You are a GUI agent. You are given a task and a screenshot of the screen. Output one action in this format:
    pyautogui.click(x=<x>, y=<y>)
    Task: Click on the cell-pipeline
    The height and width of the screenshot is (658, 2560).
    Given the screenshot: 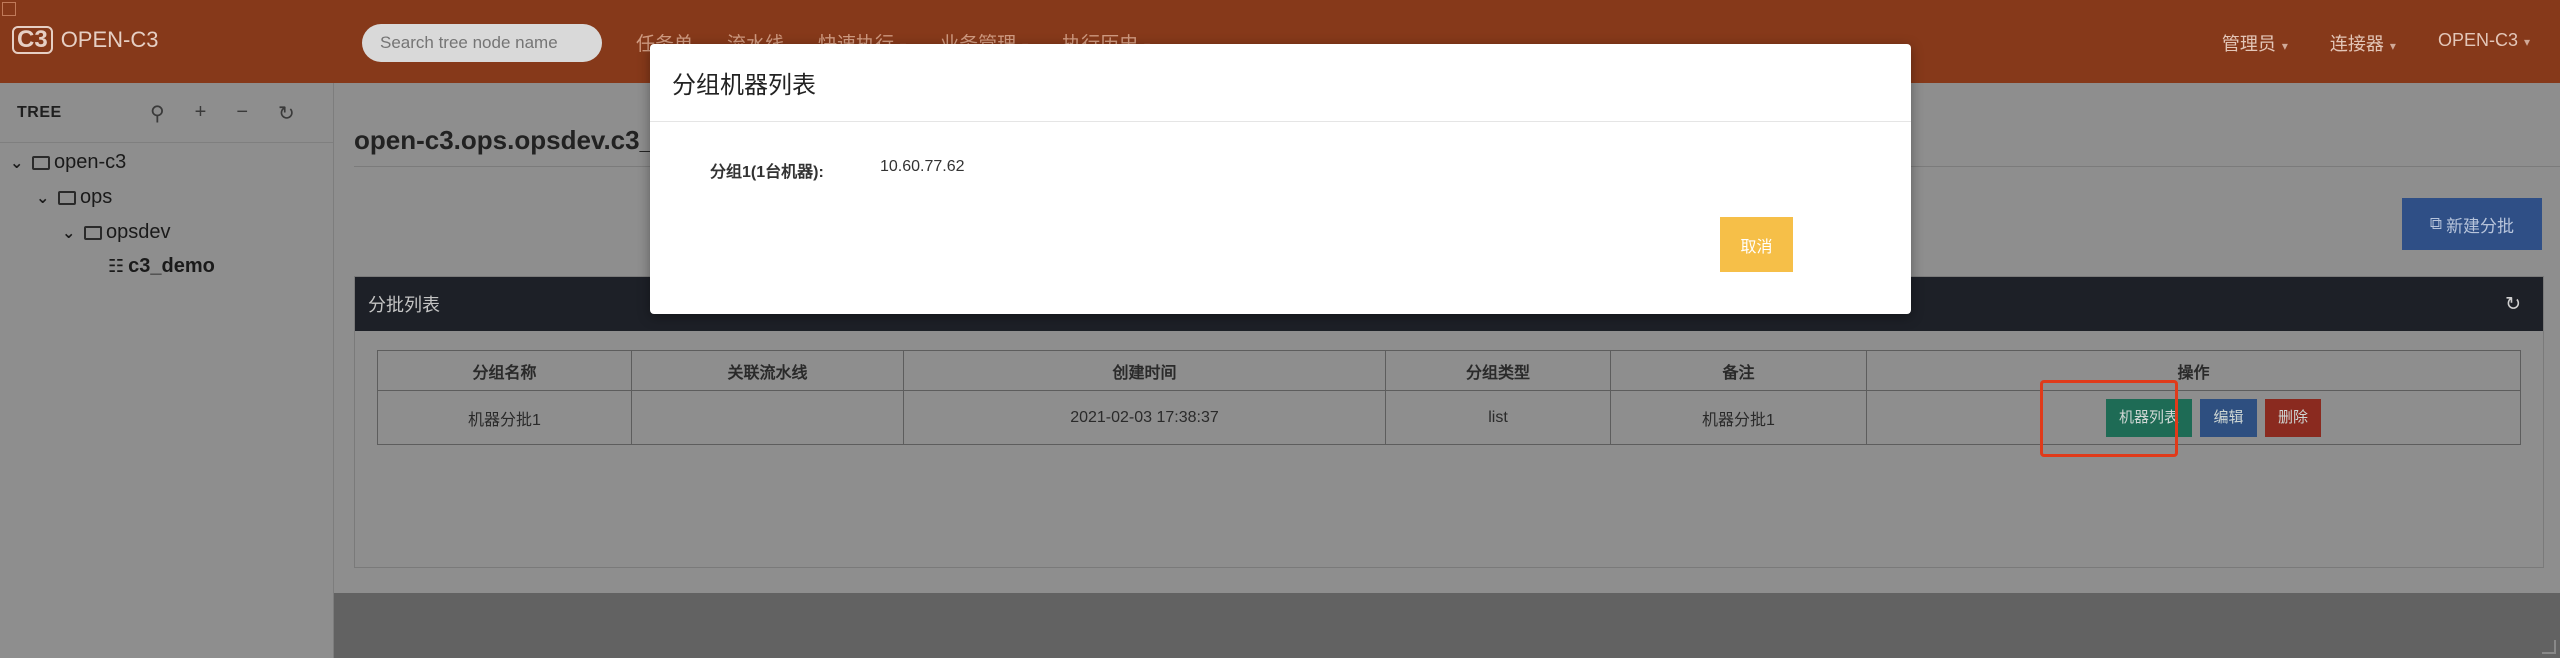 What is the action you would take?
    pyautogui.click(x=767, y=417)
    